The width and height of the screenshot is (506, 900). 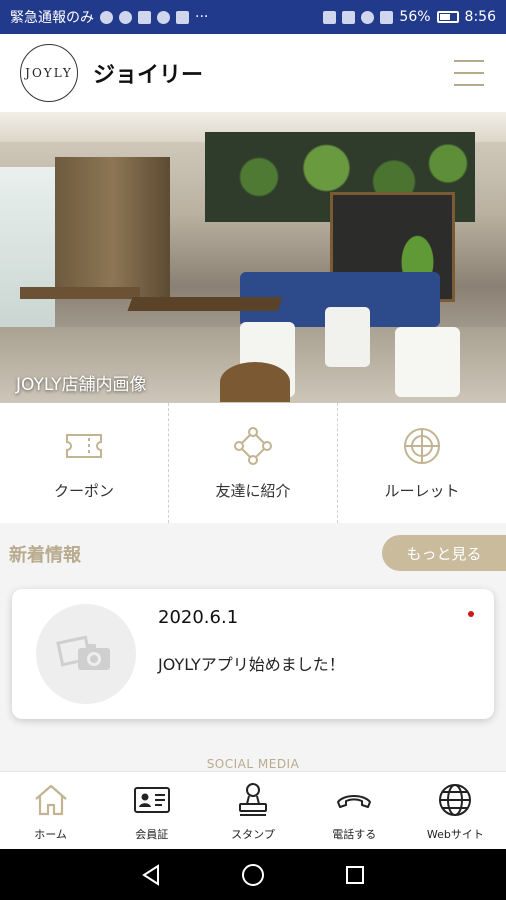 What do you see at coordinates (455, 800) in the screenshot?
I see `globe-icon` at bounding box center [455, 800].